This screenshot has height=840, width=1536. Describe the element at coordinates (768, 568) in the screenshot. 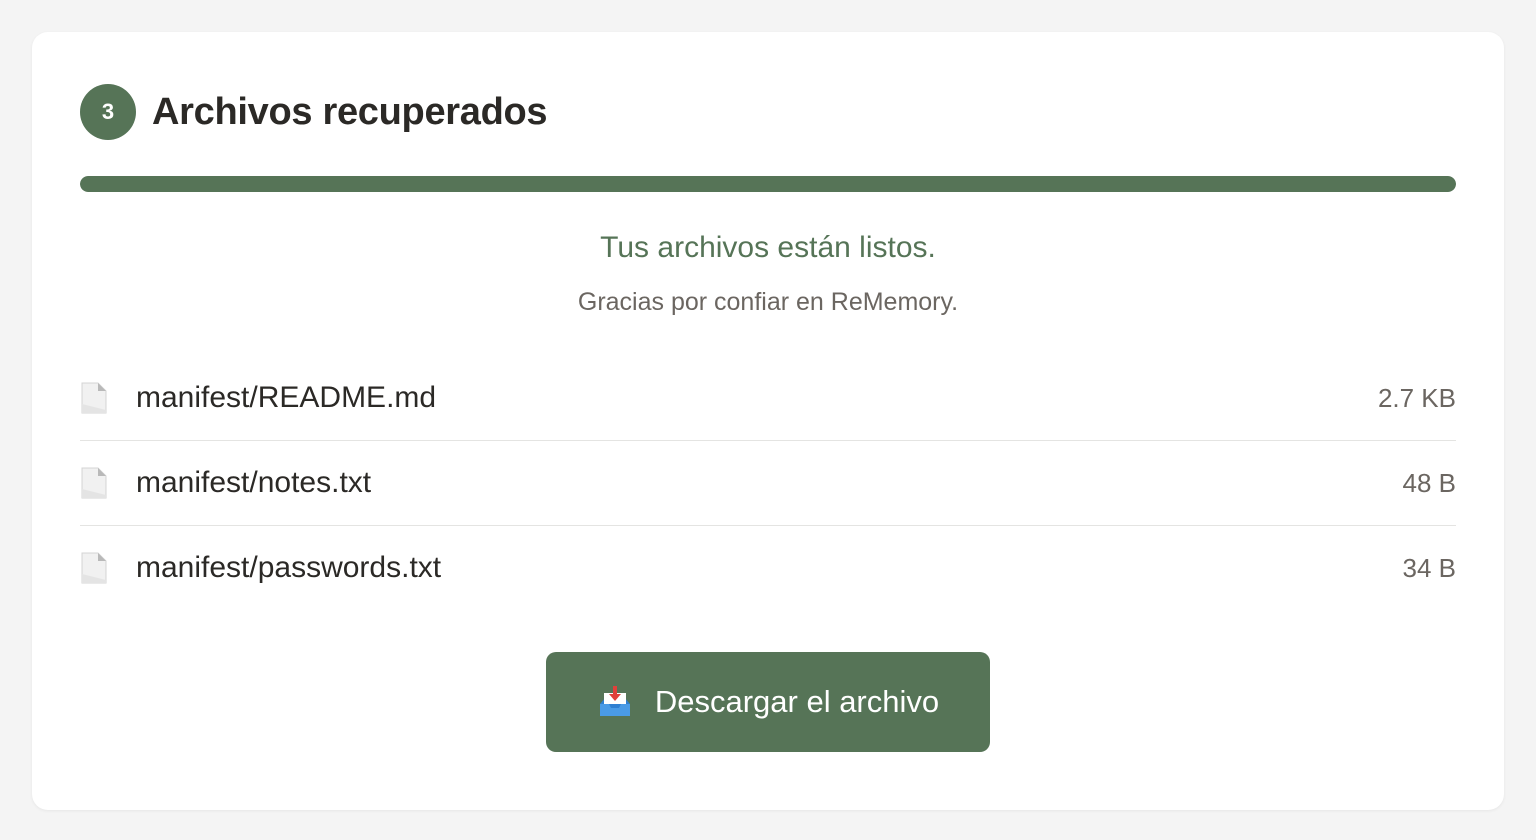

I see `file-row: manifest/passwords.txt 34 B` at that location.